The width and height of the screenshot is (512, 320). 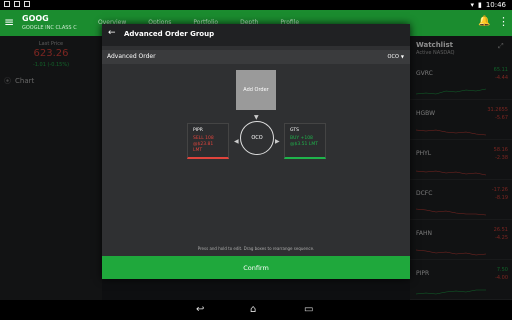 I want to click on order-price: @$23.81 LMT, so click(x=203, y=147).